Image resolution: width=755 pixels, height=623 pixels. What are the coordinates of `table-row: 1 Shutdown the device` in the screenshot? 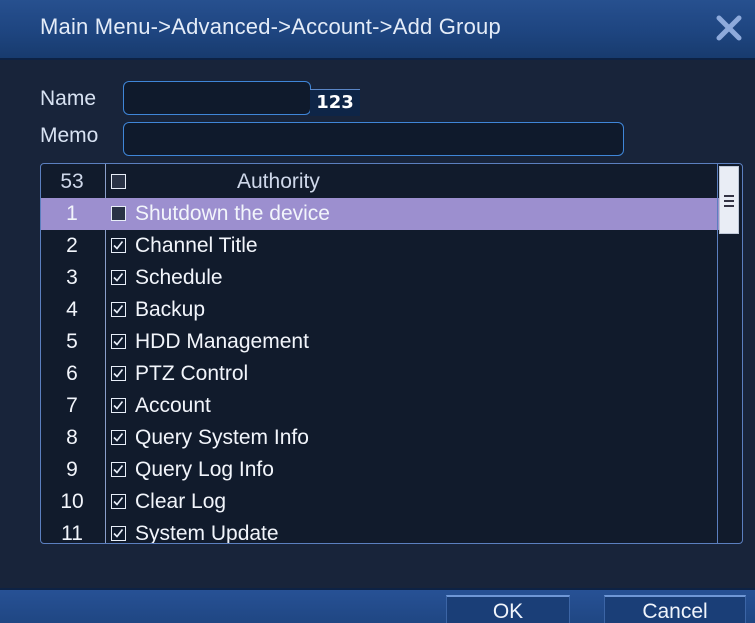 It's located at (380, 214).